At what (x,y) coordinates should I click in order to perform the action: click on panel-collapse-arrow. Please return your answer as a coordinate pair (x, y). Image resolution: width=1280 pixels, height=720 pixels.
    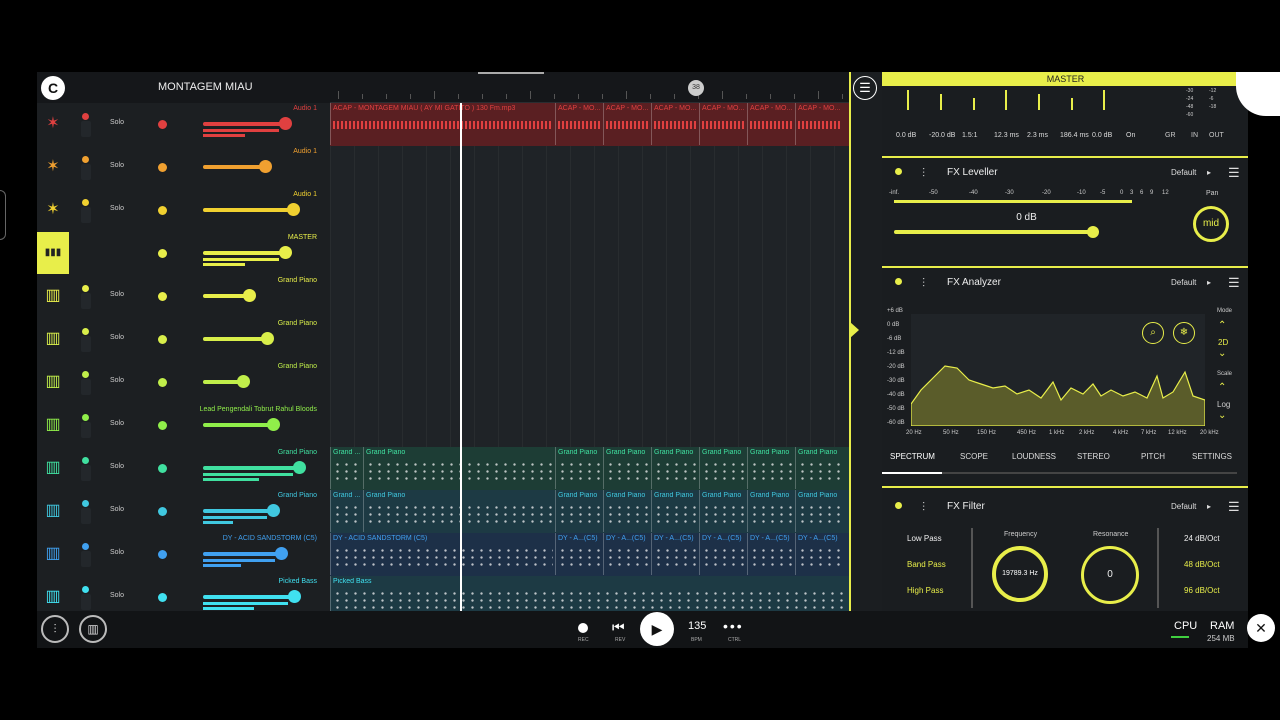
    Looking at the image, I should click on (854, 330).